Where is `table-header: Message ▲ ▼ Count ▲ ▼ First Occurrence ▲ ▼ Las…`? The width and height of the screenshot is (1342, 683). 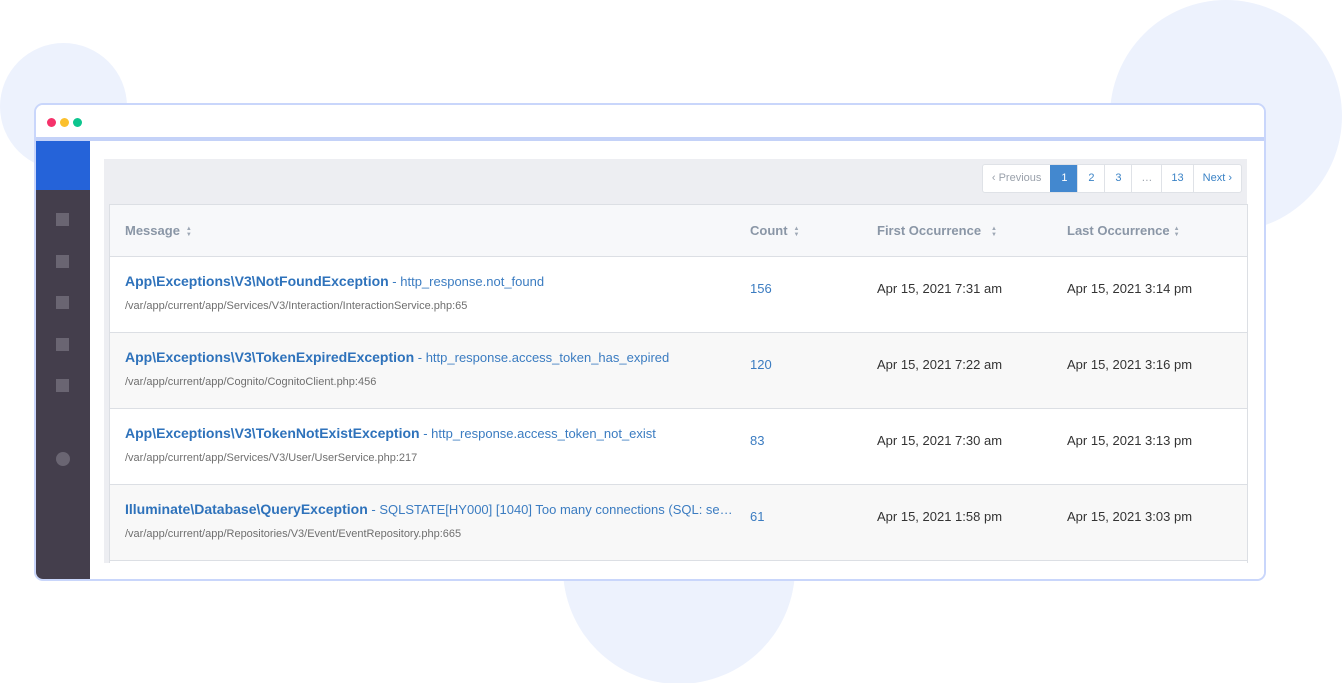 table-header: Message ▲ ▼ Count ▲ ▼ First Occurrence ▲ ▼ Las… is located at coordinates (678, 231).